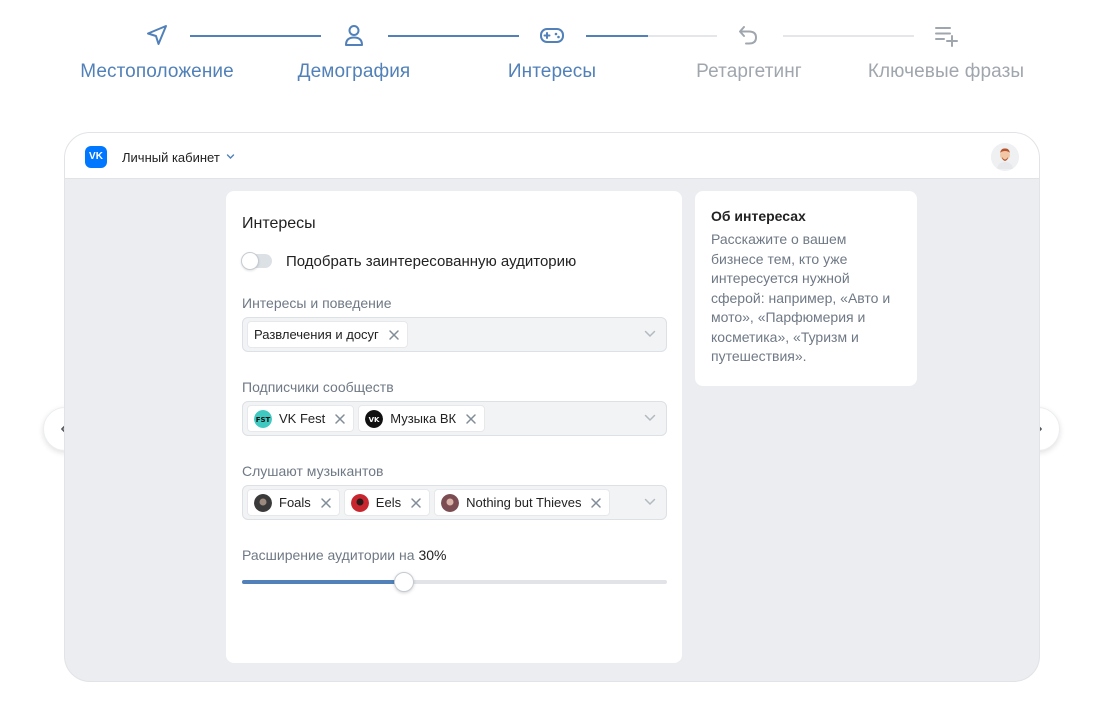 This screenshot has height=706, width=1100. Describe the element at coordinates (157, 71) in the screenshot. I see `step-label: Местоположение` at that location.